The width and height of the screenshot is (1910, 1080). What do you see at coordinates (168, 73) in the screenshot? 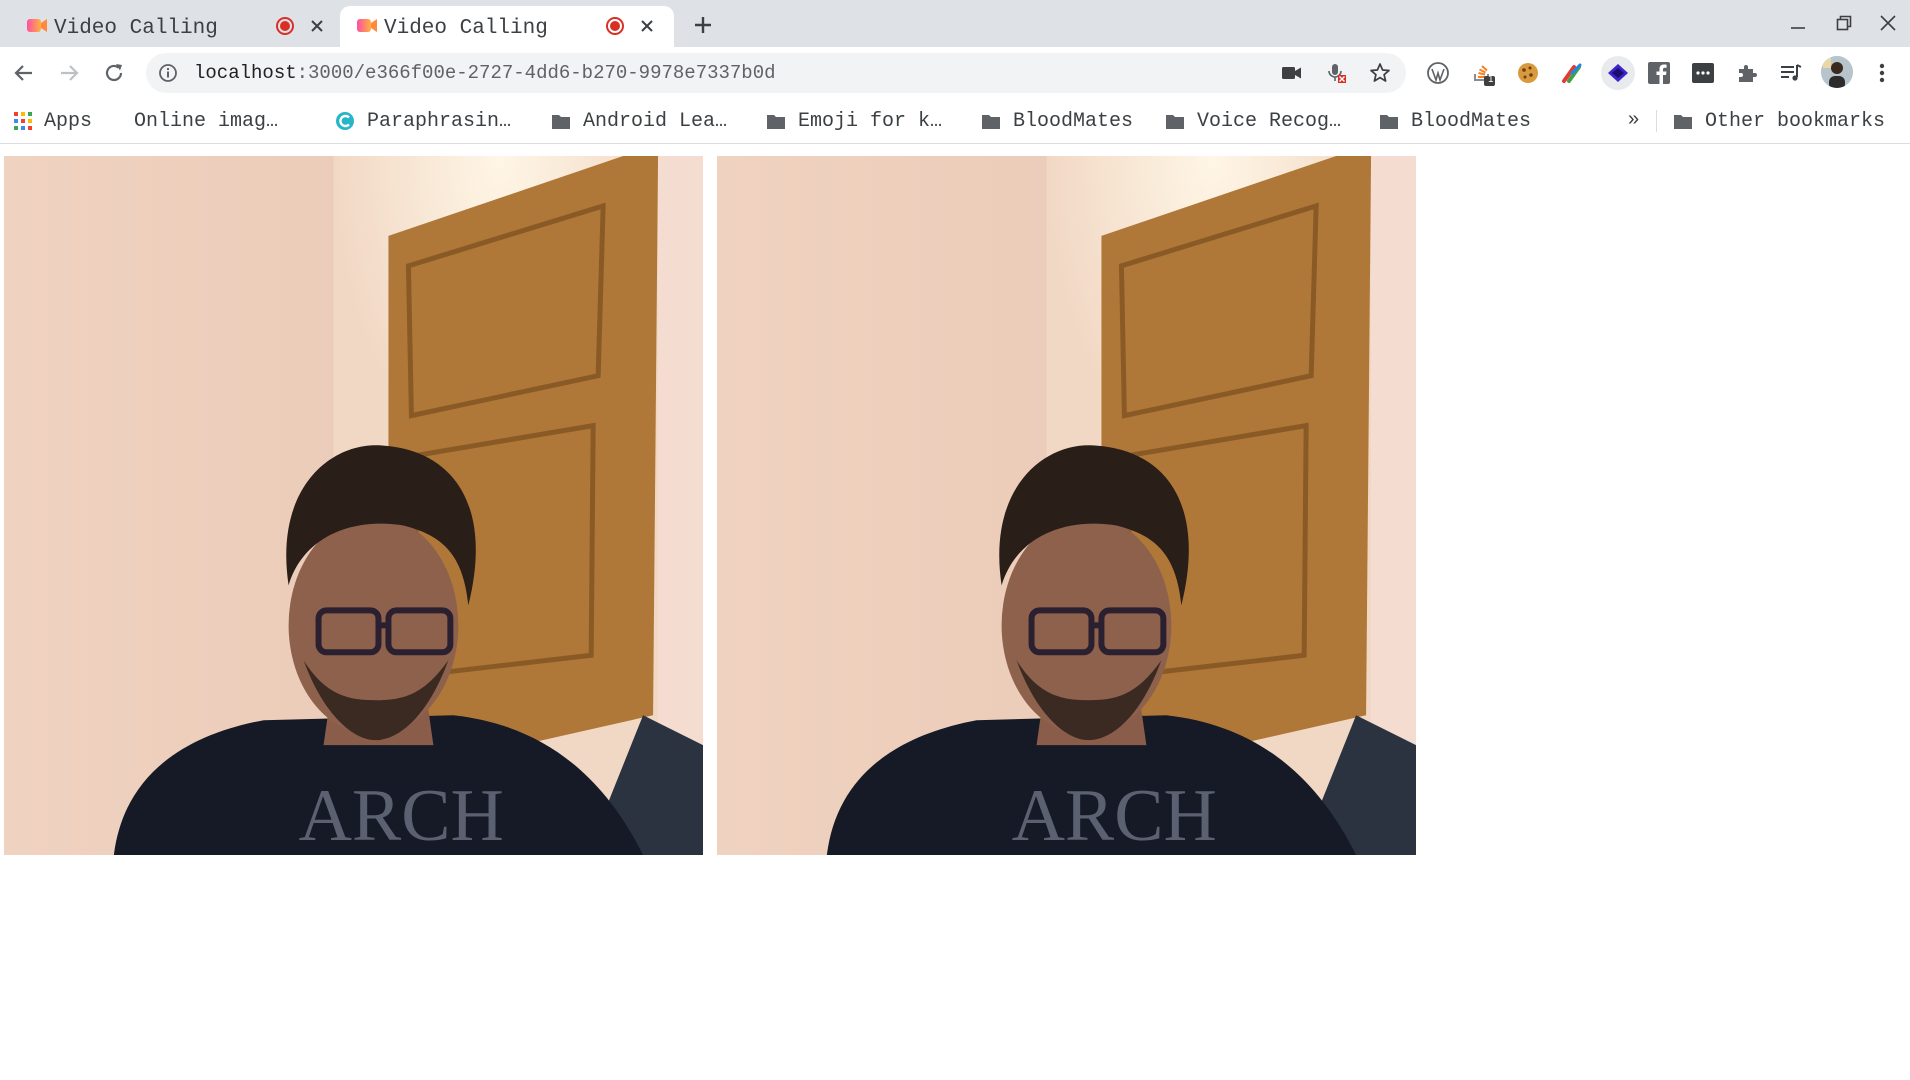
I see `site-info-icon` at bounding box center [168, 73].